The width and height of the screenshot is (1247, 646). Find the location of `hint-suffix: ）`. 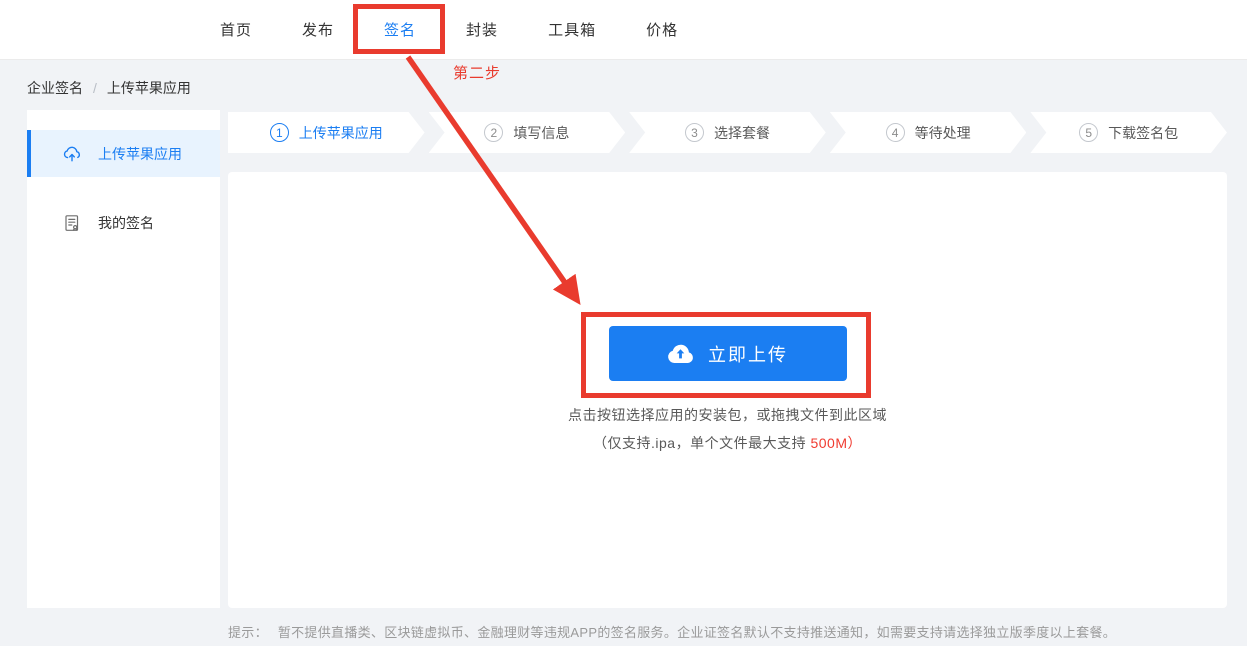

hint-suffix: ） is located at coordinates (854, 443).